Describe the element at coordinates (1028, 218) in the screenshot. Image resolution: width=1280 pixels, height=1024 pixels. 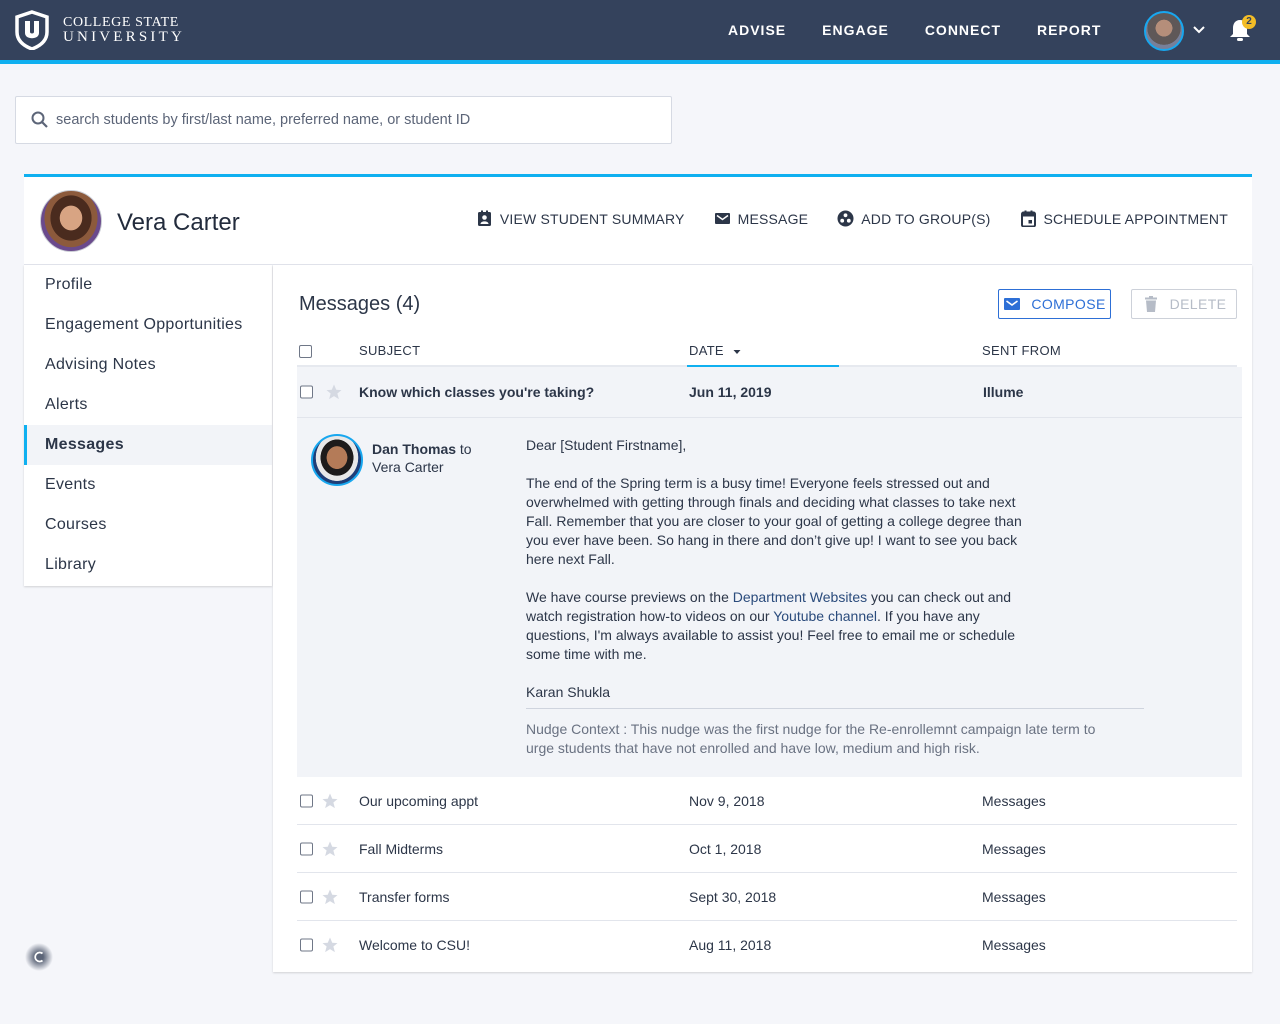
I see `calendar-icon` at that location.